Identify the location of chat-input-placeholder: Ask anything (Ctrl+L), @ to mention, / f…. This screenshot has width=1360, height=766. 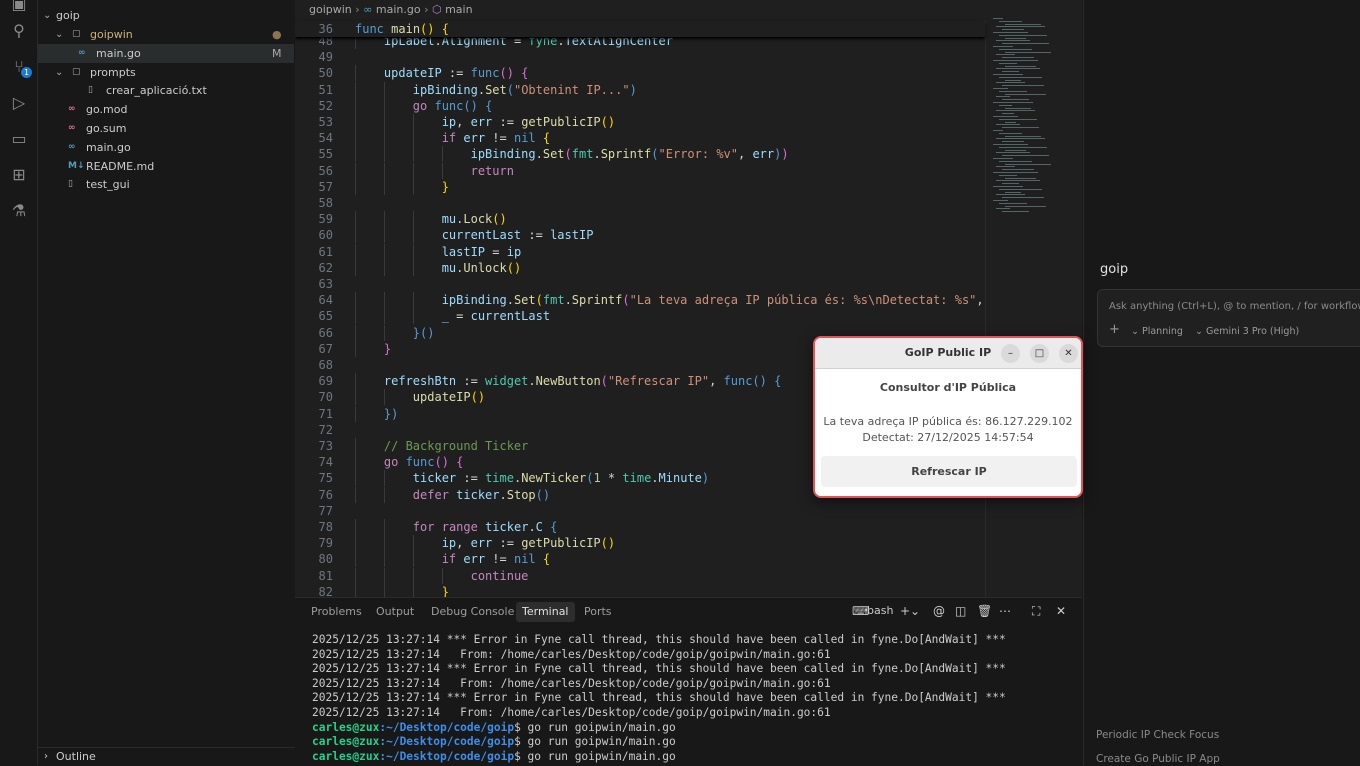
(1234, 306).